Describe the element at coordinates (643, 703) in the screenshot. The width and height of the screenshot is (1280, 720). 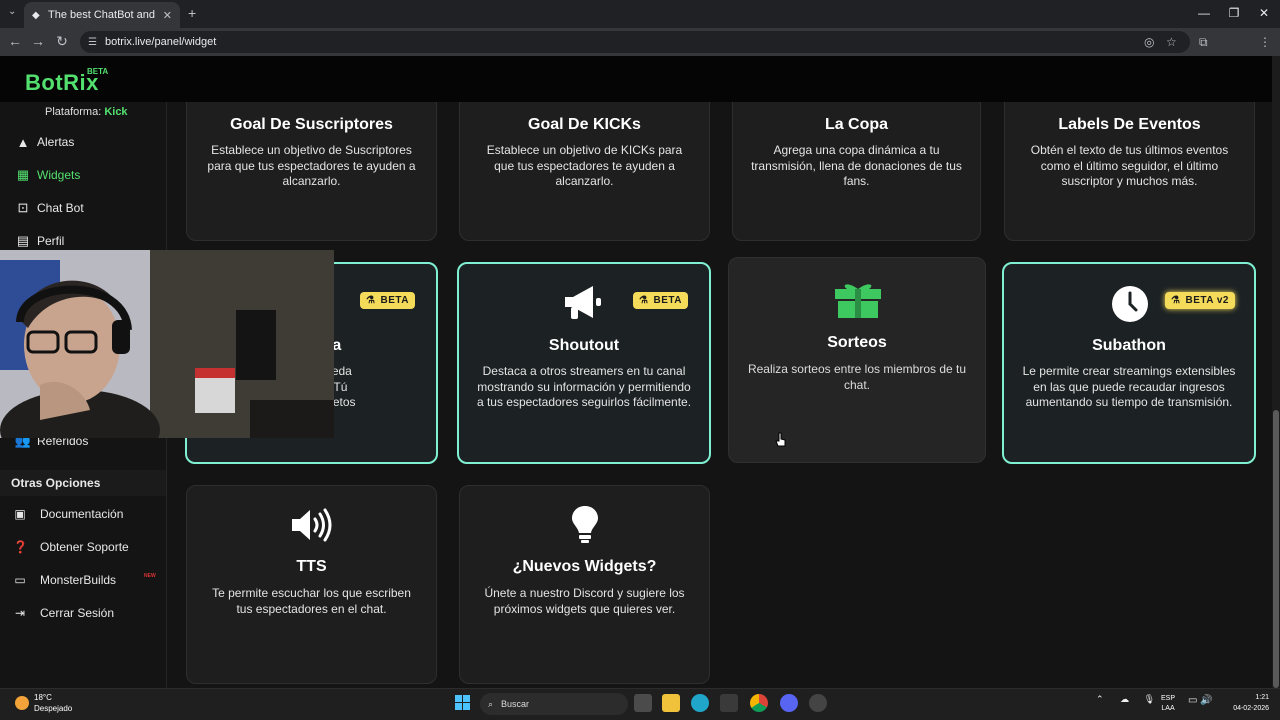
I see `task-view-icon` at that location.